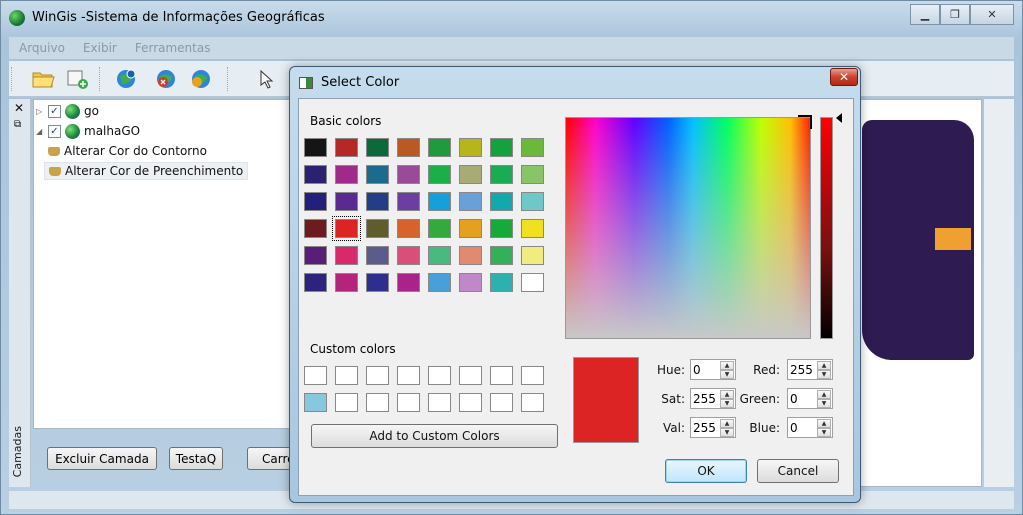 The image size is (1023, 515). I want to click on dock-float-icon: ⧉, so click(17, 124).